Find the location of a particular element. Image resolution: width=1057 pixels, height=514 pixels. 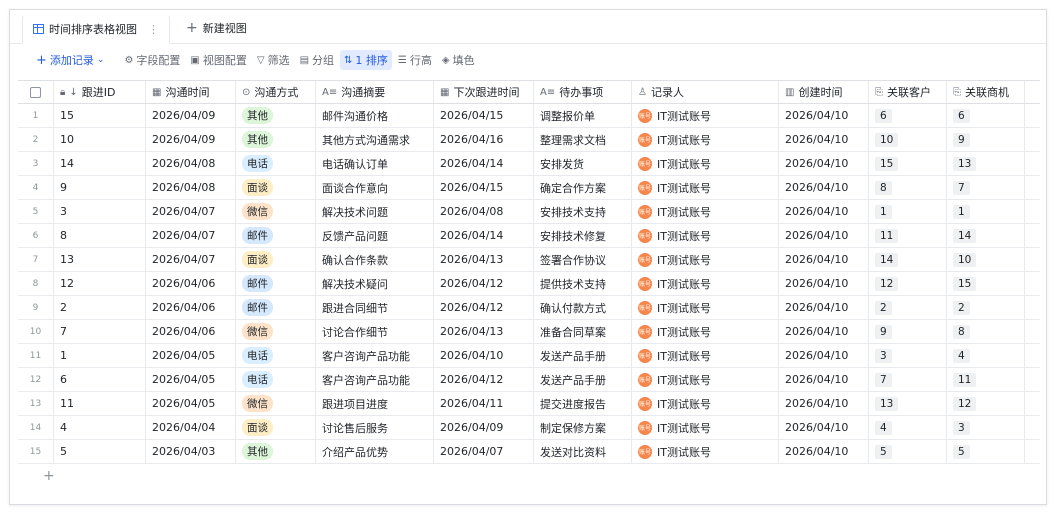

column-header-next-time: ▦ 下次跟进时间 is located at coordinates (484, 92).